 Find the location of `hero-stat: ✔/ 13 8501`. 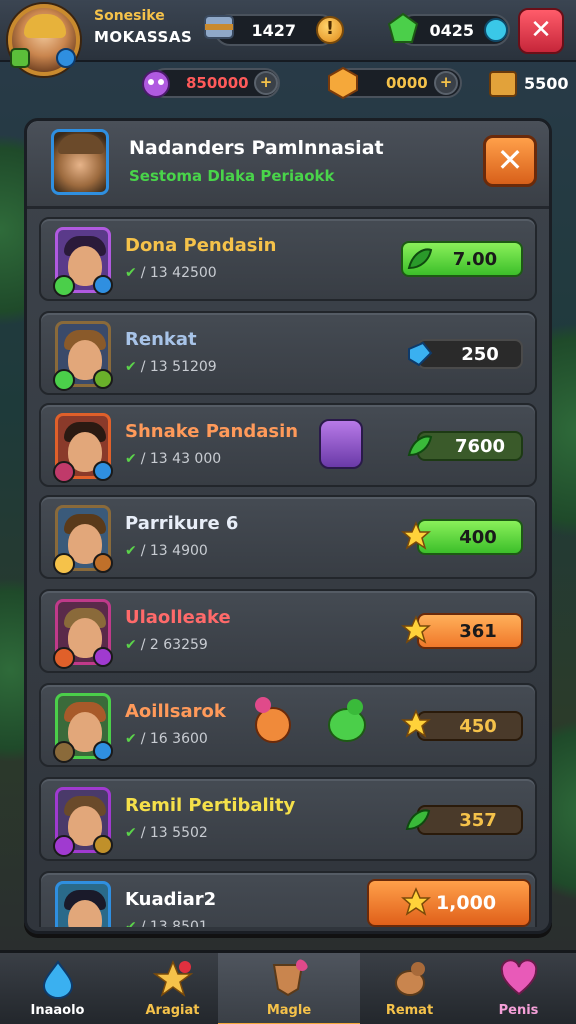

hero-stat: ✔/ 13 8501 is located at coordinates (166, 923).